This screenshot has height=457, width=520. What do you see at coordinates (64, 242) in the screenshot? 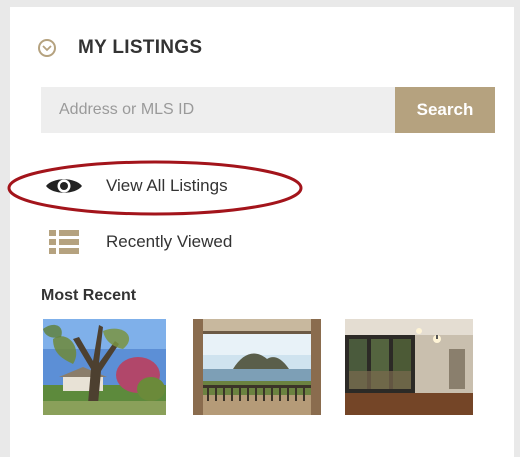
I see `list-icon` at bounding box center [64, 242].